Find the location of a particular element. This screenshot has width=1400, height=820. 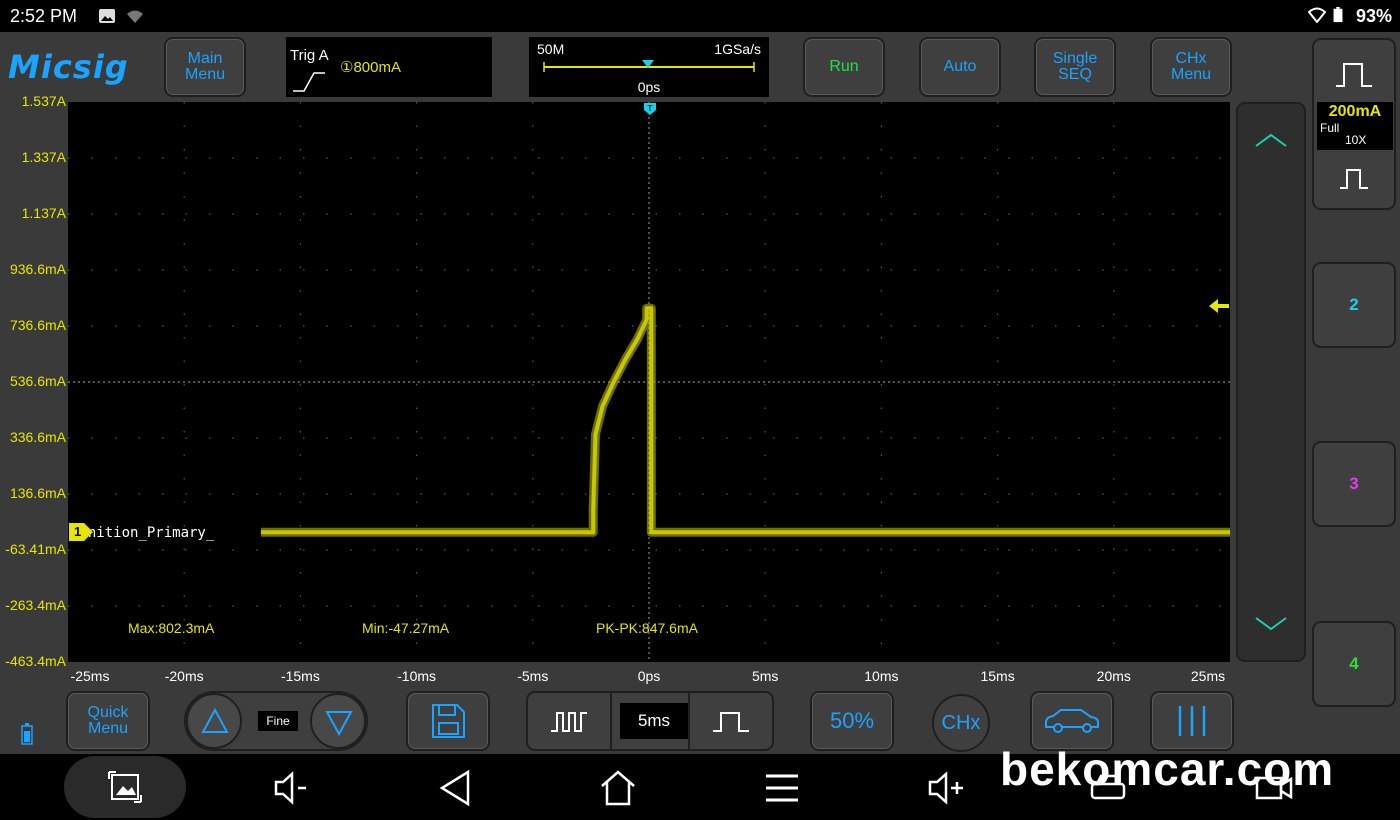

x-tick-label: 20ms is located at coordinates (1113, 676).